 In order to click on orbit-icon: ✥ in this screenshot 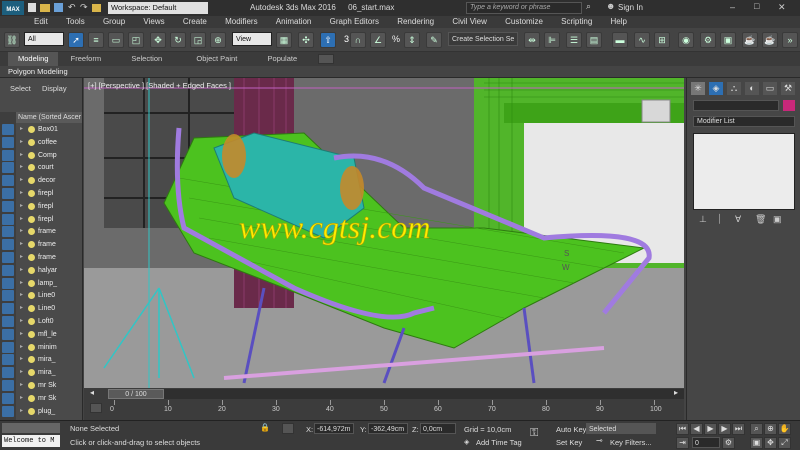, I will do `click(770, 443)`.